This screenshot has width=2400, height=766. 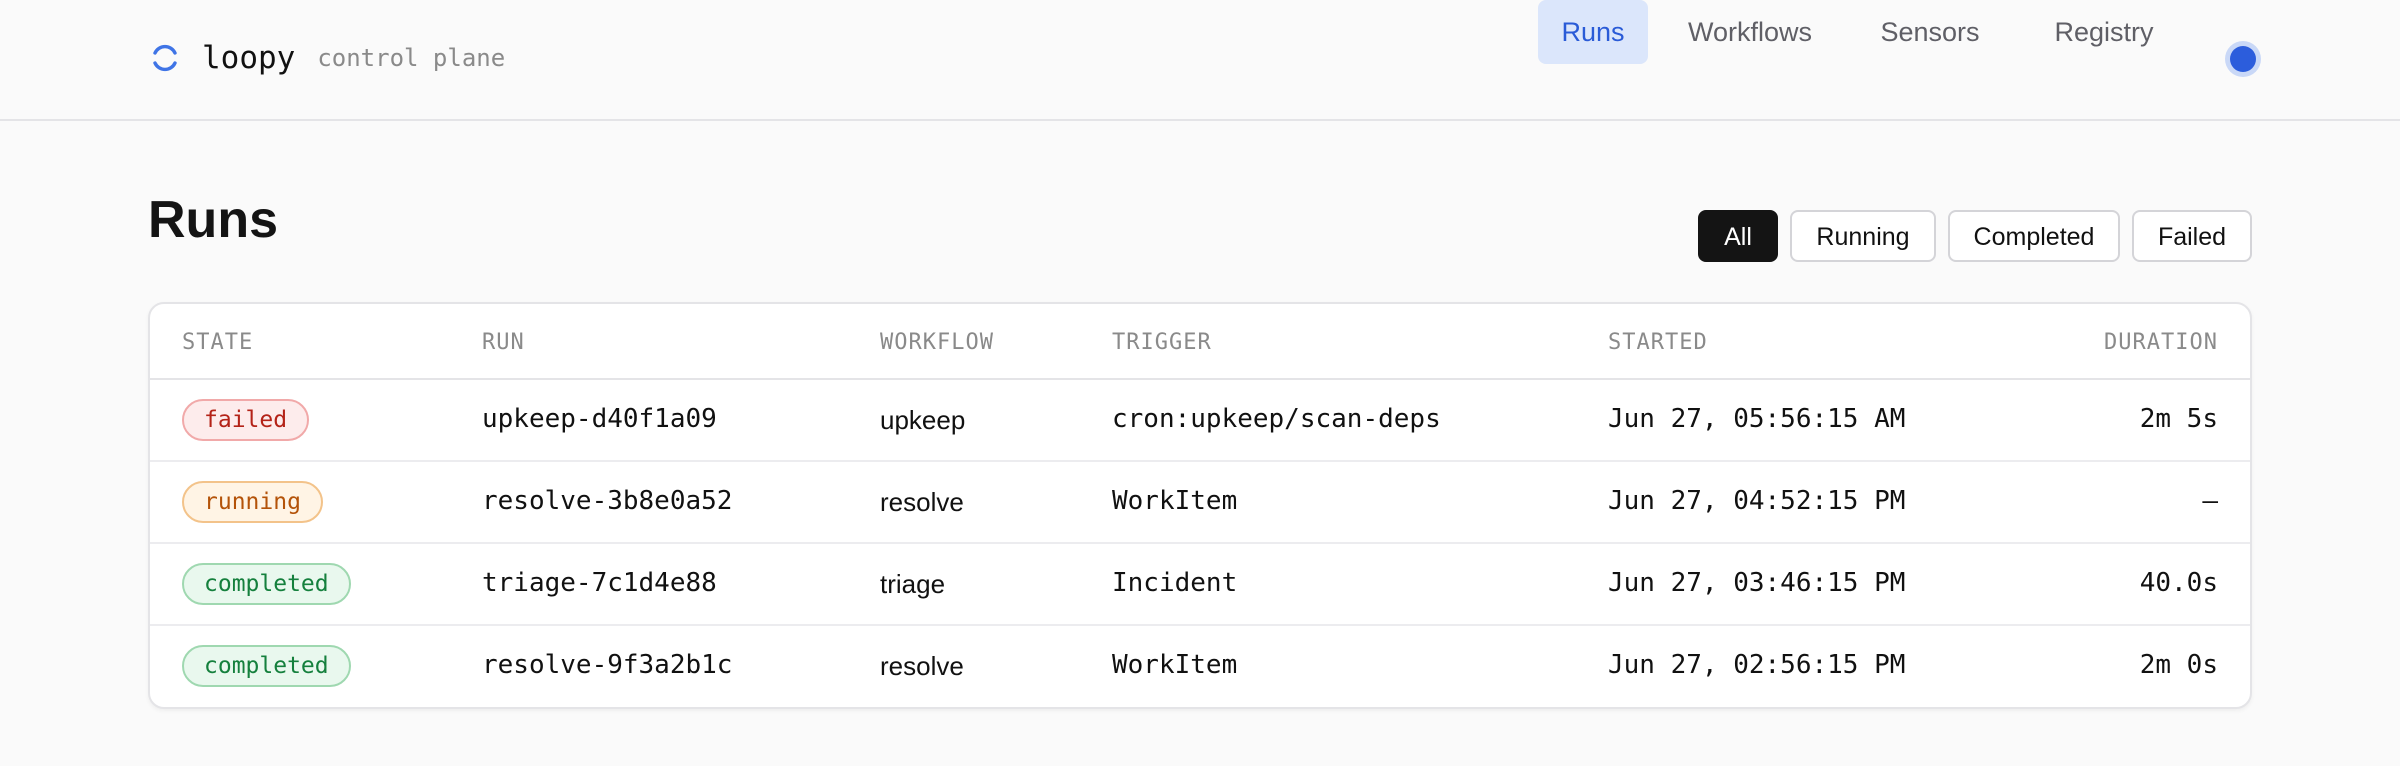 What do you see at coordinates (913, 584) in the screenshot?
I see `workflow-name: triage` at bounding box center [913, 584].